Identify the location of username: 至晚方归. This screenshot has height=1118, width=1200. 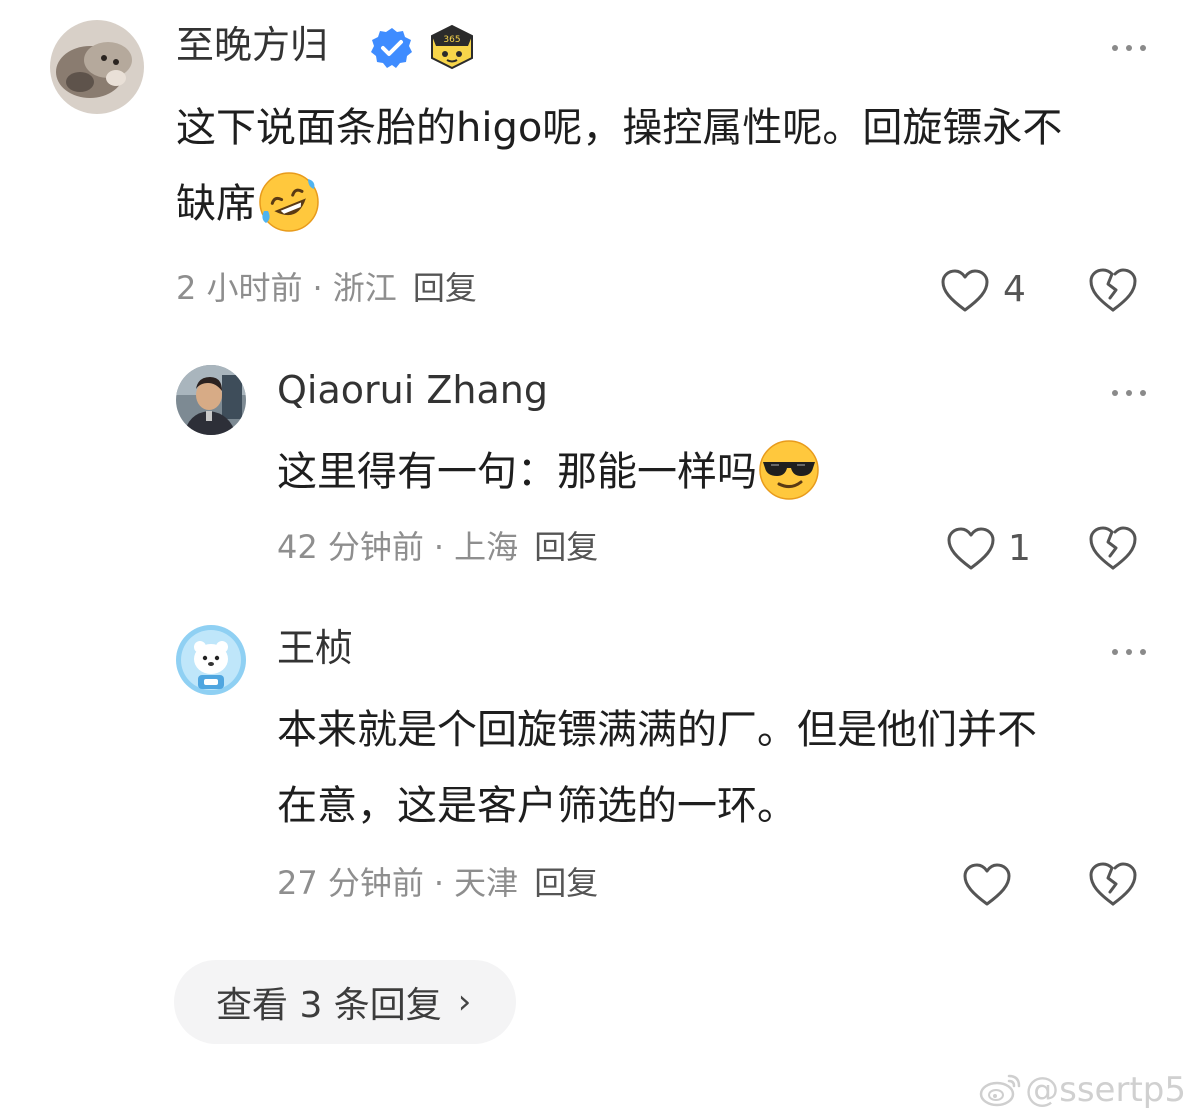
(252, 45).